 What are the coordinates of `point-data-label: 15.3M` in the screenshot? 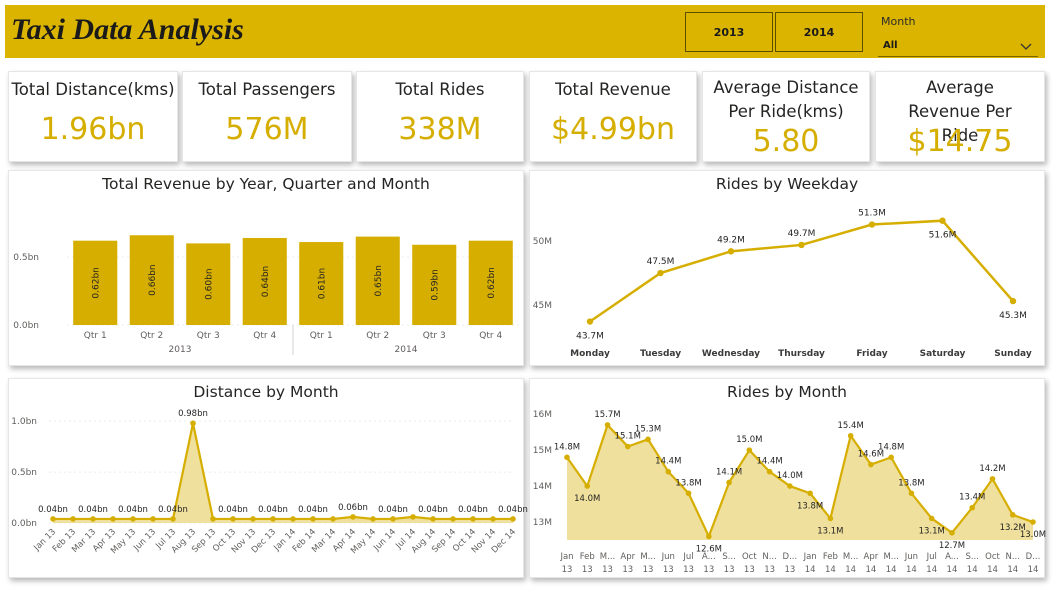 It's located at (648, 429).